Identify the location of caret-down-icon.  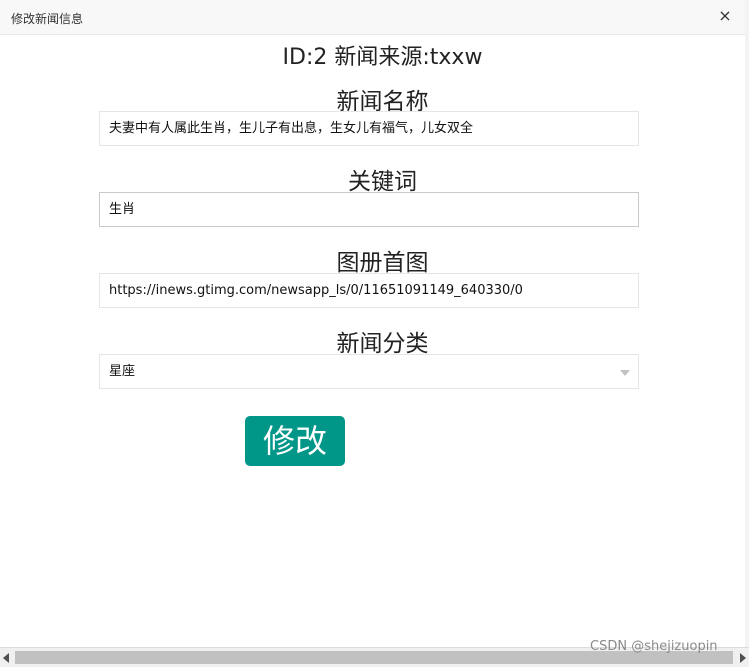
(625, 373).